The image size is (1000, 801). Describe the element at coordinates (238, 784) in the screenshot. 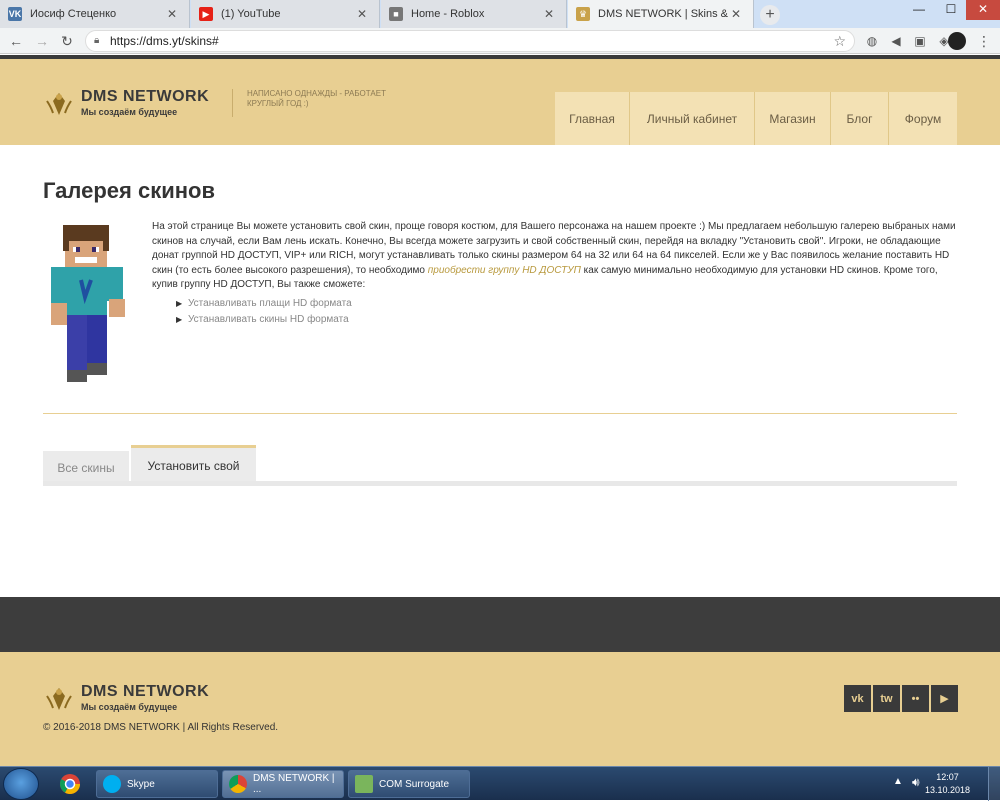

I see `chrome-icon` at that location.